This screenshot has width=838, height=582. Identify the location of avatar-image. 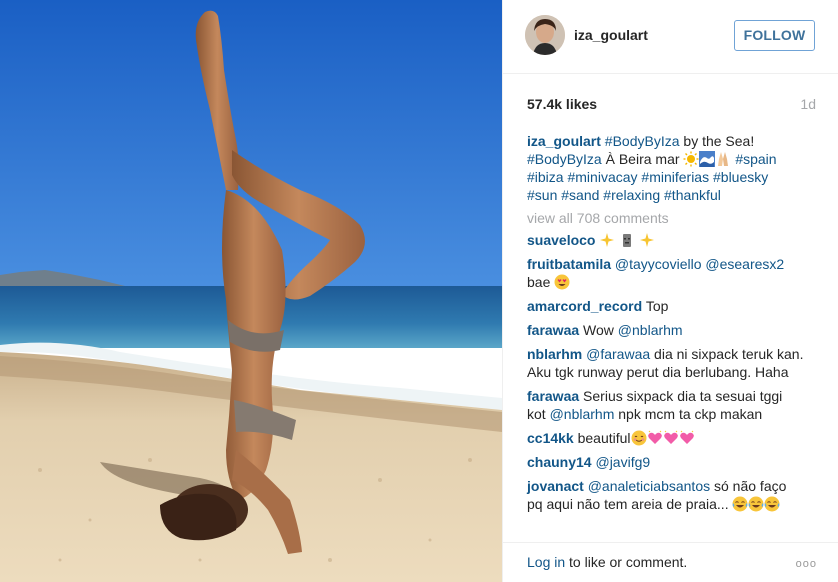
(545, 35).